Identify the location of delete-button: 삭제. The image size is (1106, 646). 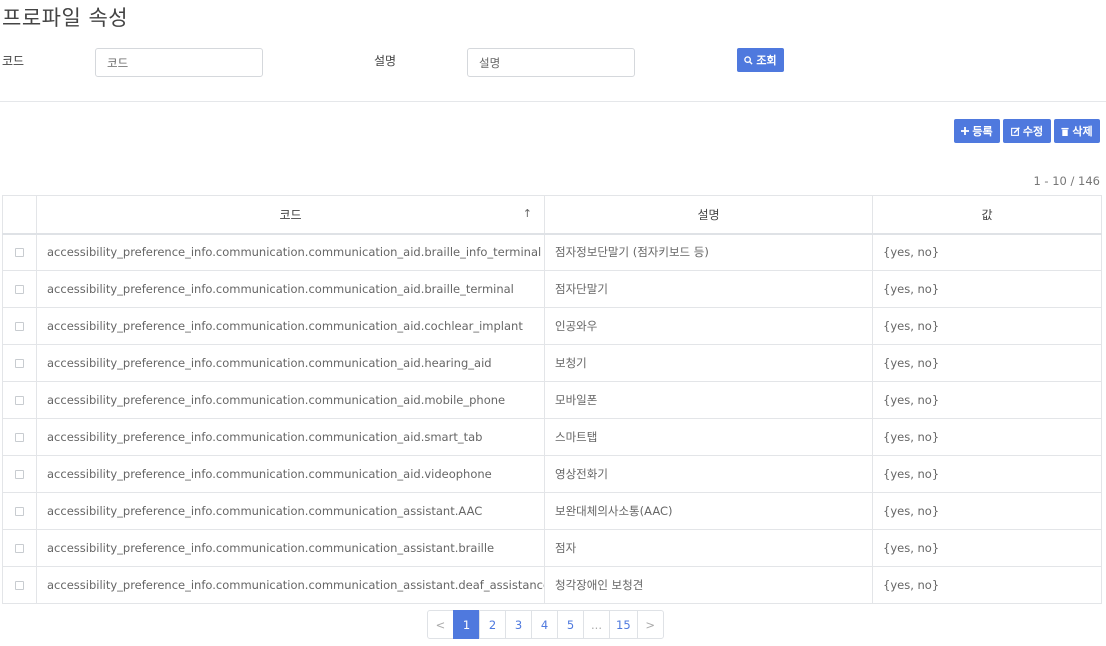
(1077, 131).